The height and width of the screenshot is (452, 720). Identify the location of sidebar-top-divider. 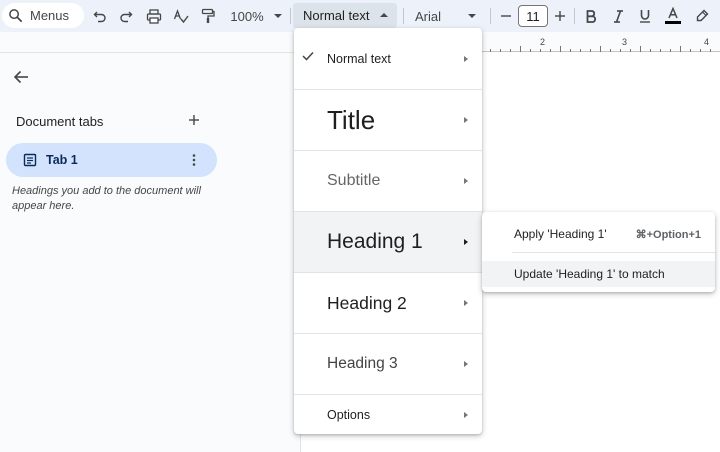
(150, 52).